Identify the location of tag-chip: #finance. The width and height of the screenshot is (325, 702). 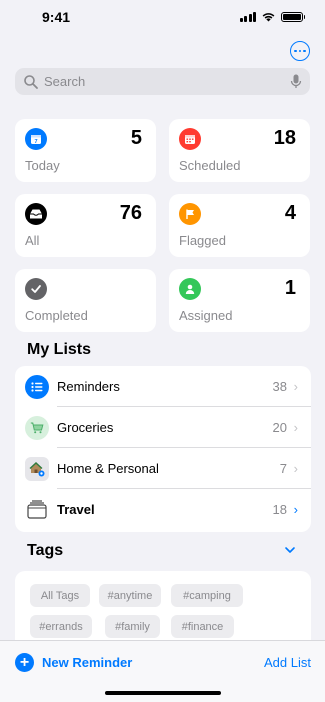
(202, 626).